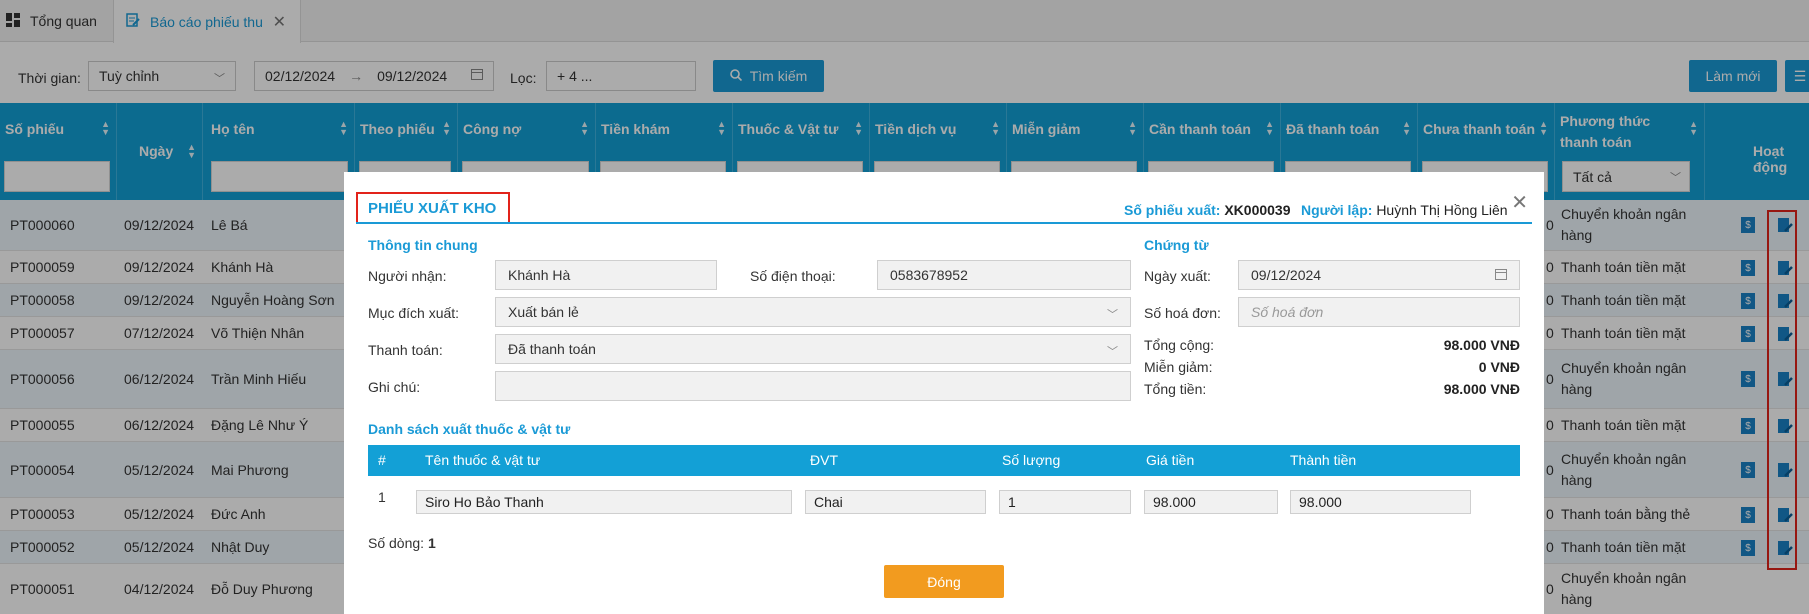  What do you see at coordinates (1286, 275) in the screenshot?
I see `export-date-value: 09/12/2024` at bounding box center [1286, 275].